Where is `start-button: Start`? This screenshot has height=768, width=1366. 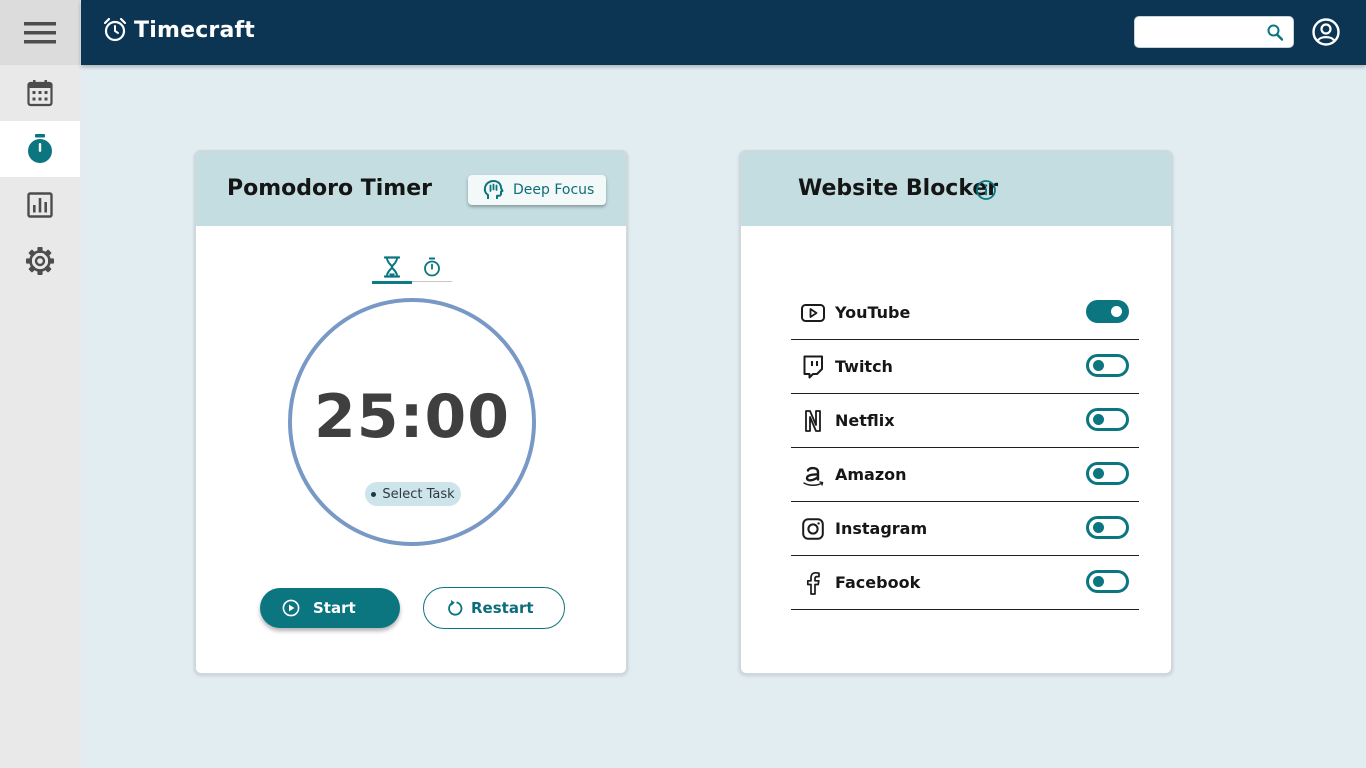
start-button: Start is located at coordinates (330, 608).